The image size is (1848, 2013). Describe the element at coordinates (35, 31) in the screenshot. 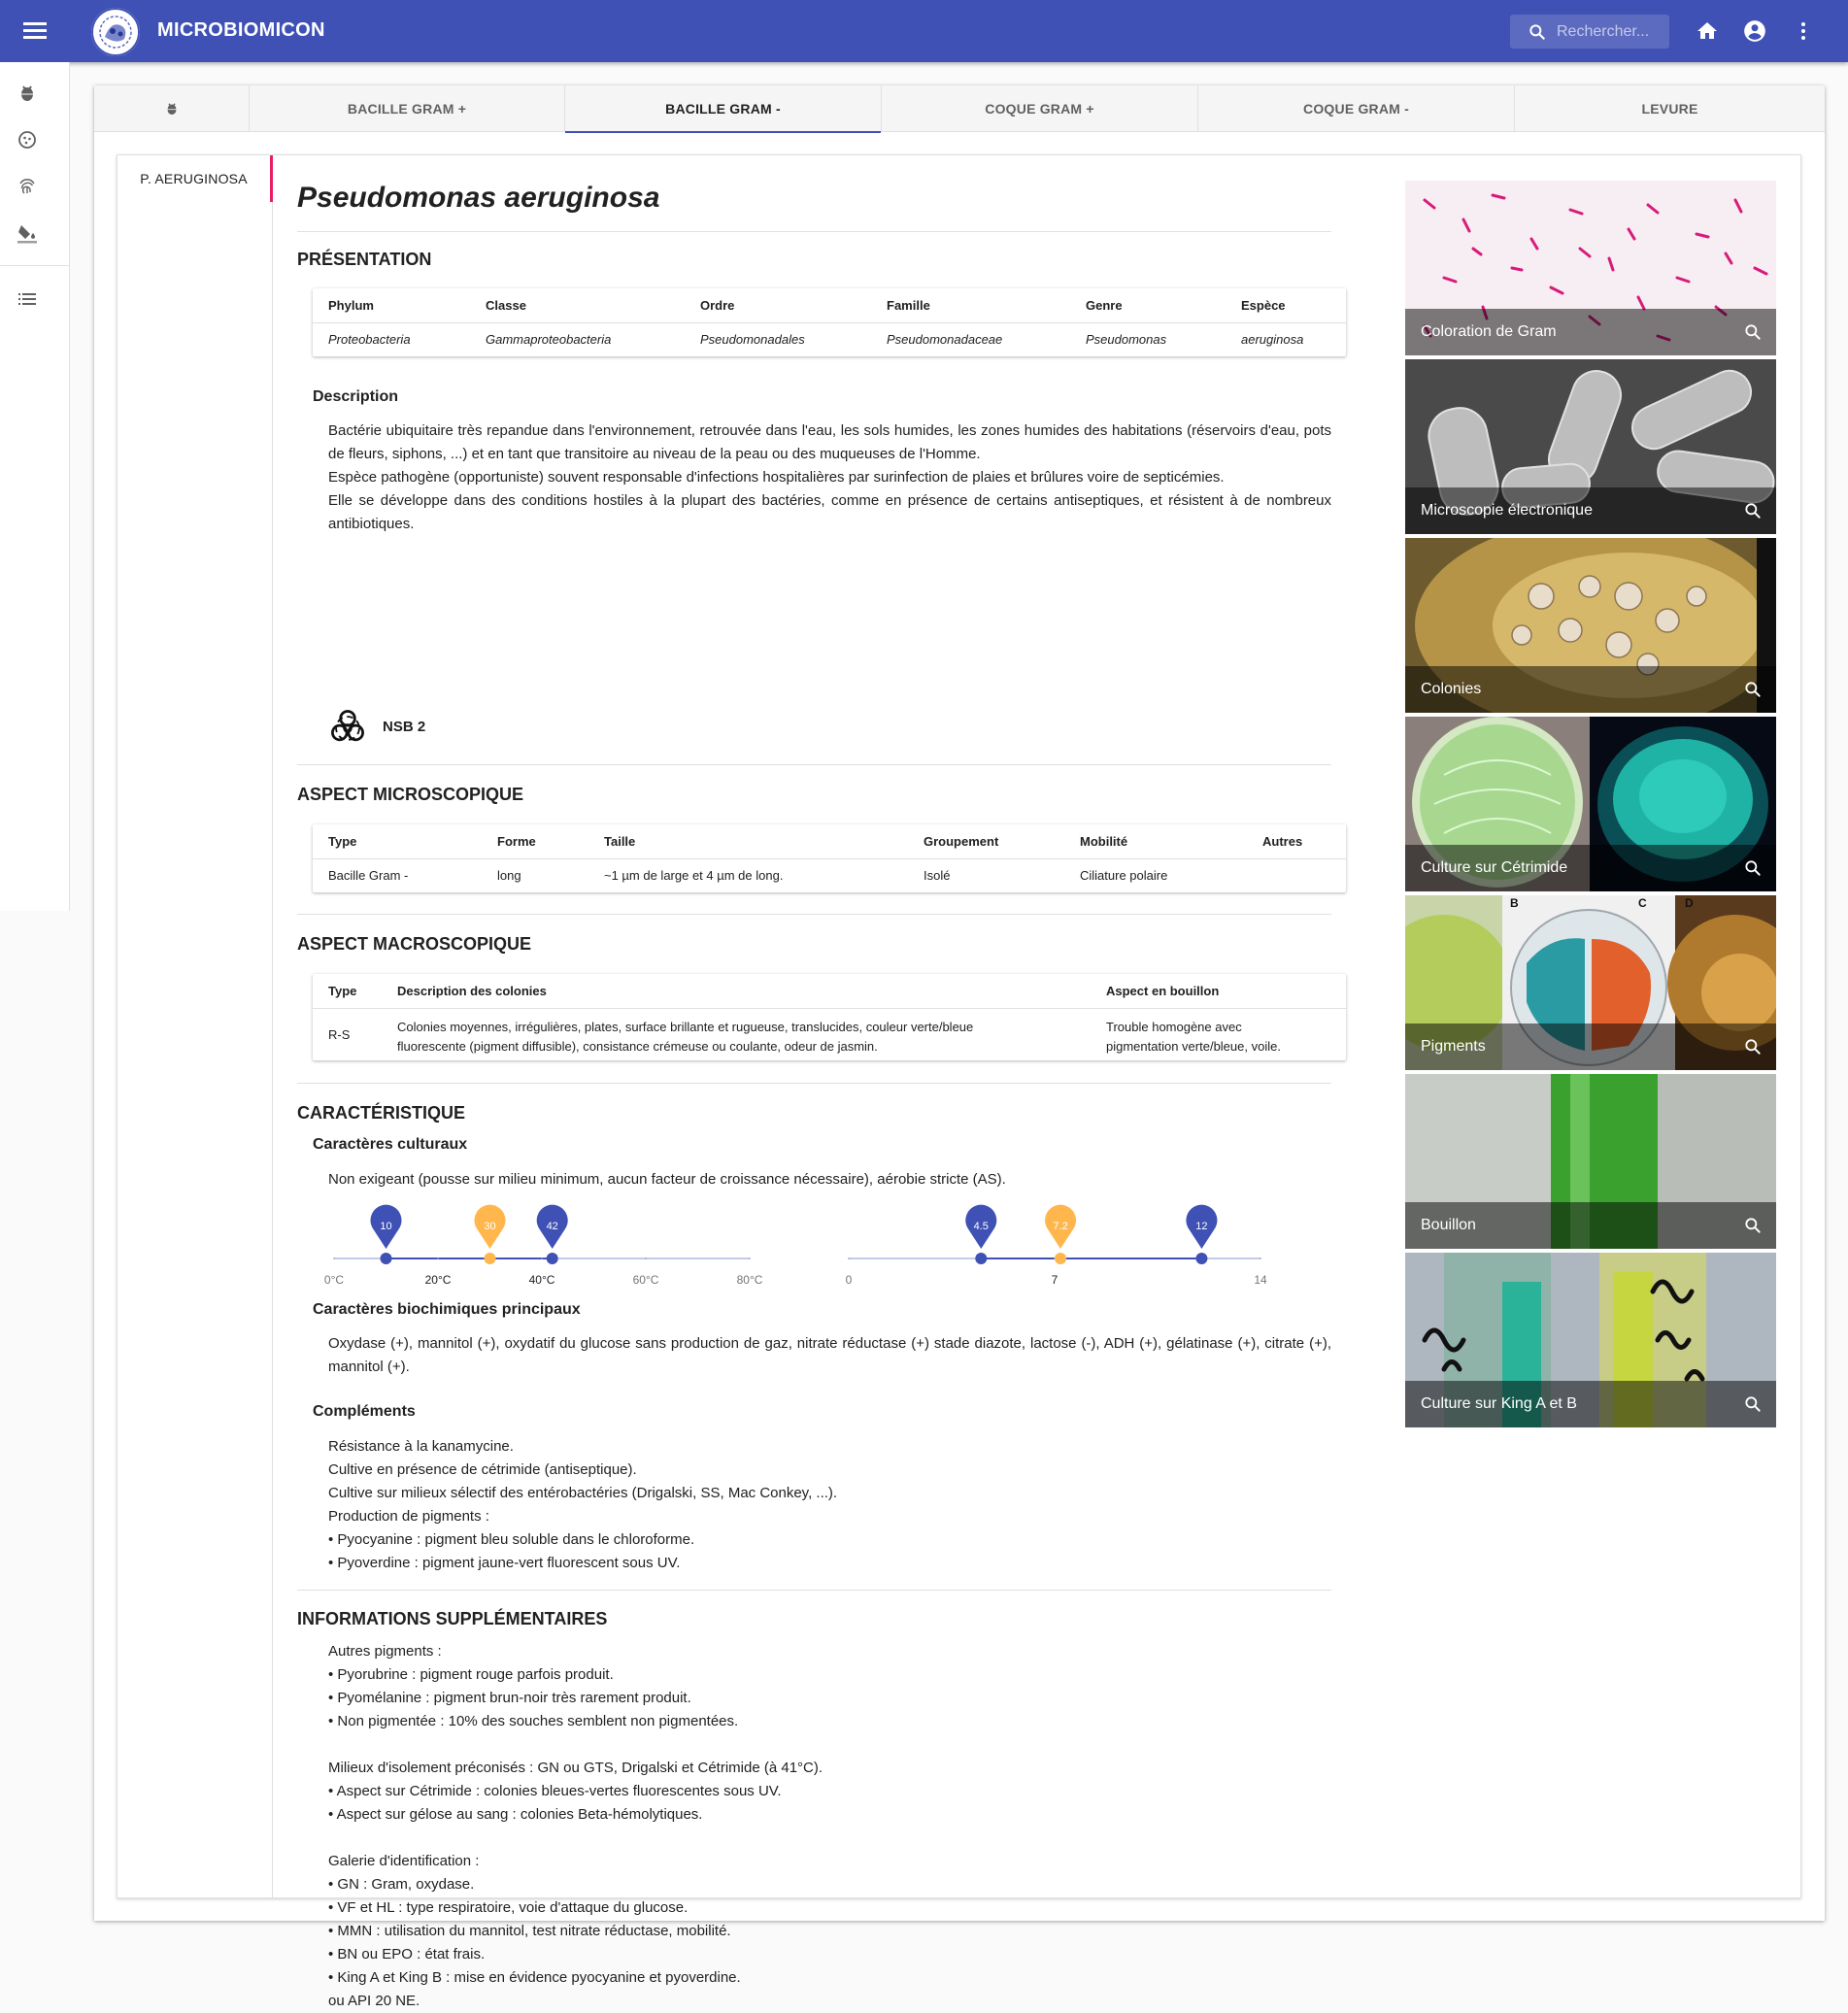

I see `menu-icon` at that location.